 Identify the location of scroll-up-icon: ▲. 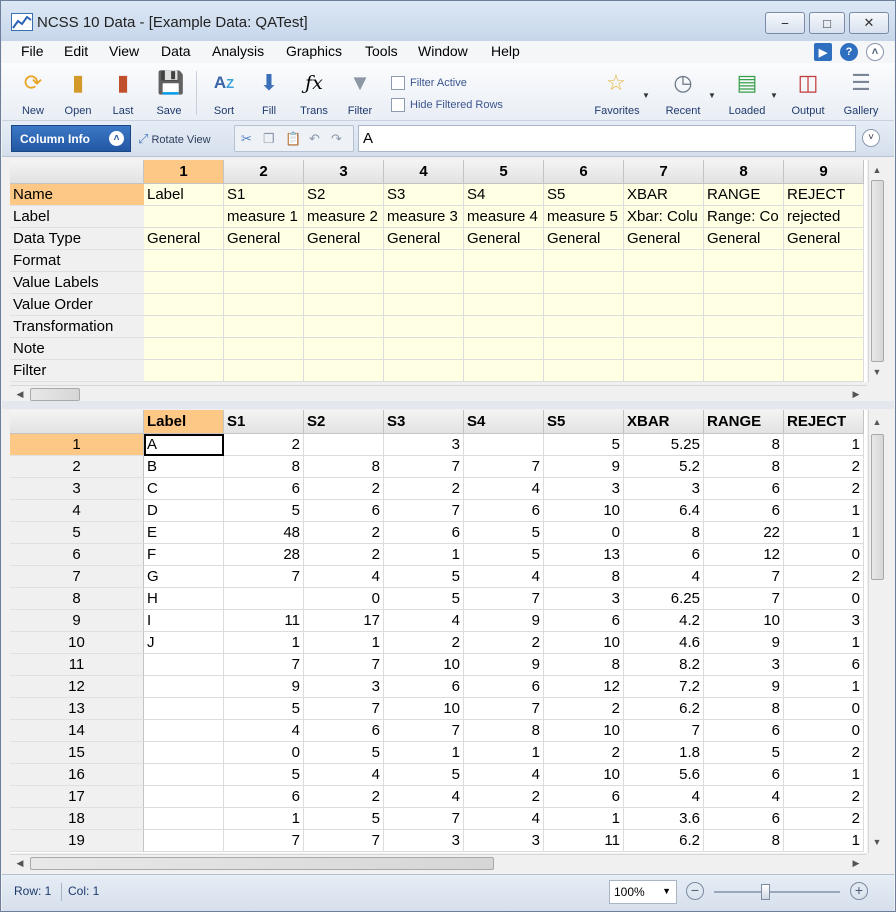
(877, 170).